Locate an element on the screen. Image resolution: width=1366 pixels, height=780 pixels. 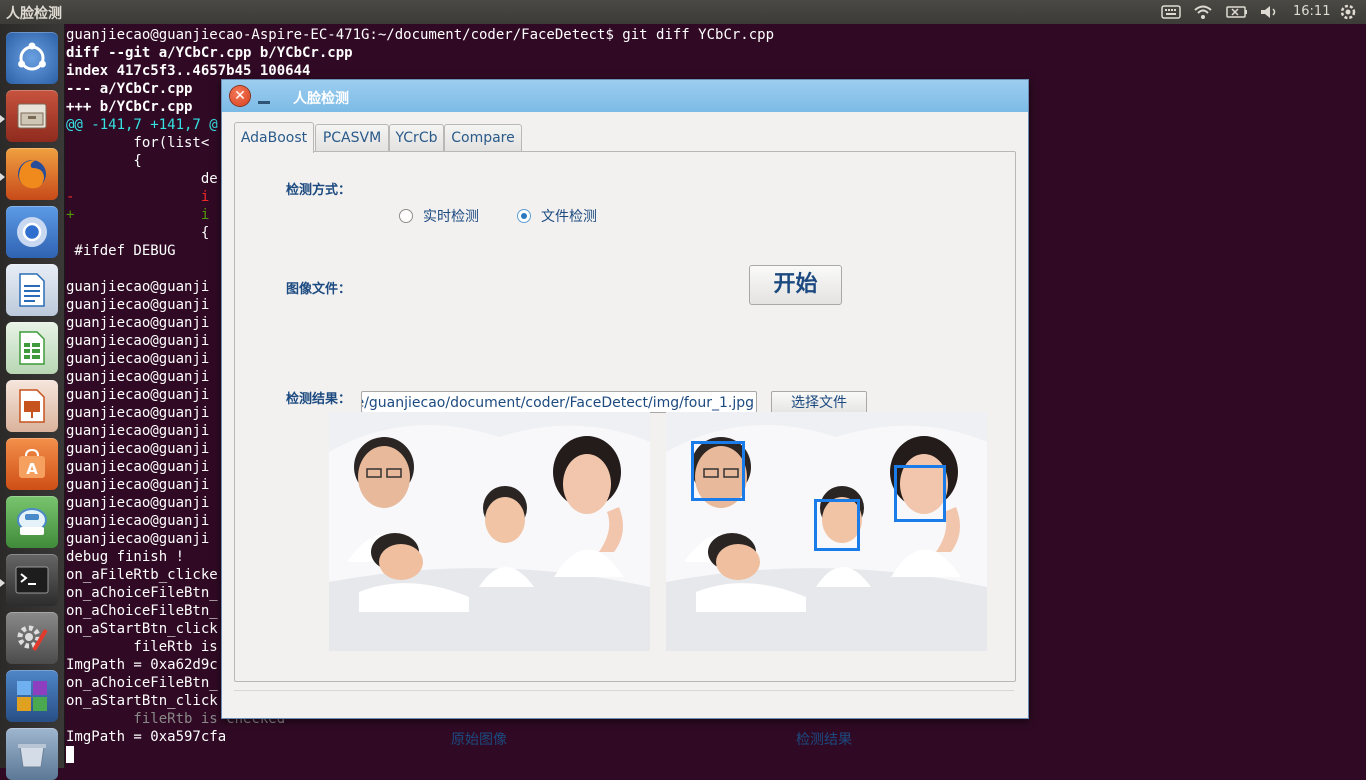
result-image-caption: 检测结果 is located at coordinates (824, 740).